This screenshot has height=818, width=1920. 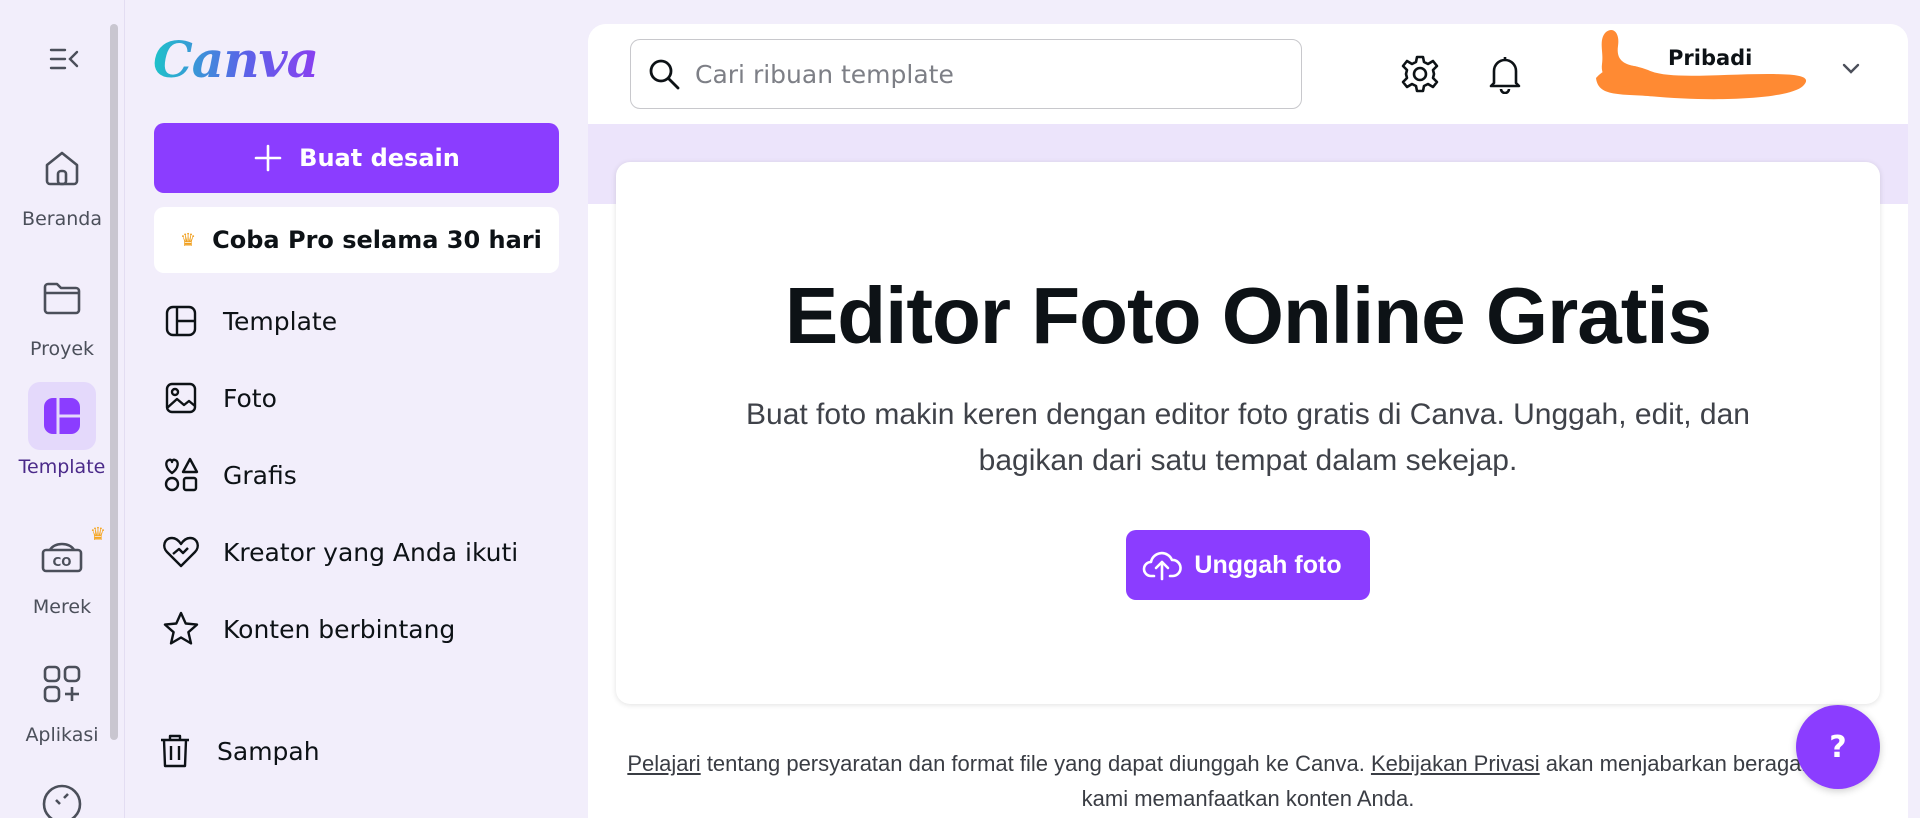 I want to click on nav-item-grafis: Grafis, so click(x=361, y=475).